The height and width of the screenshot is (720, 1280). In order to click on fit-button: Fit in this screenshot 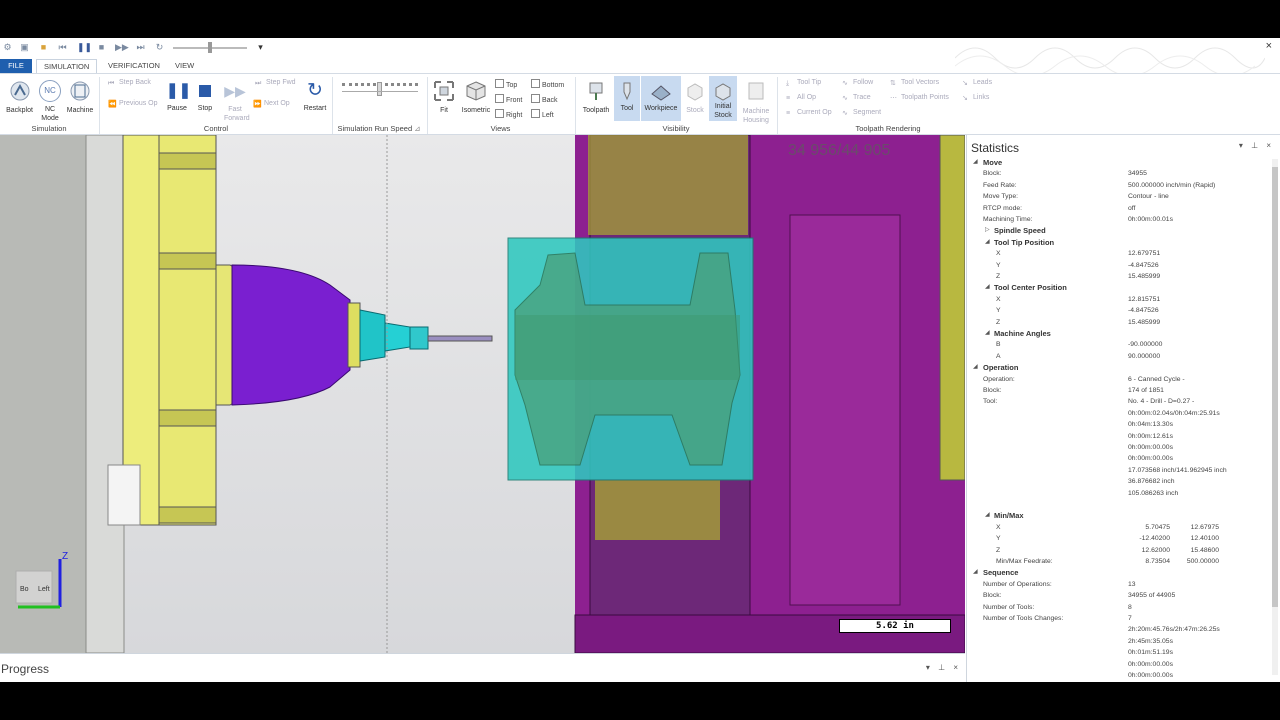, I will do `click(444, 97)`.